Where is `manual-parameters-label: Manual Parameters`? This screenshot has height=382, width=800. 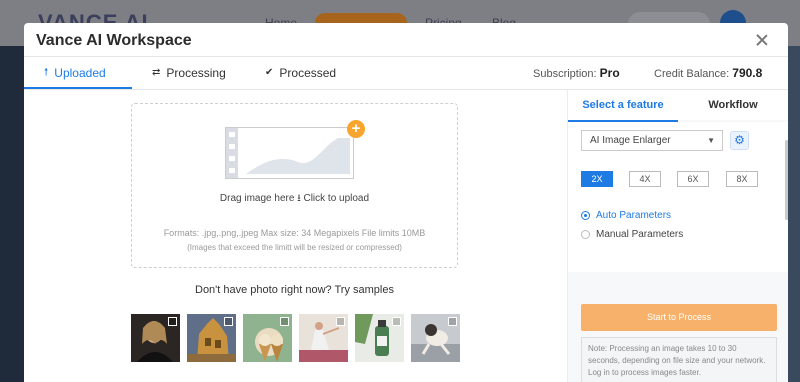 manual-parameters-label: Manual Parameters is located at coordinates (640, 234).